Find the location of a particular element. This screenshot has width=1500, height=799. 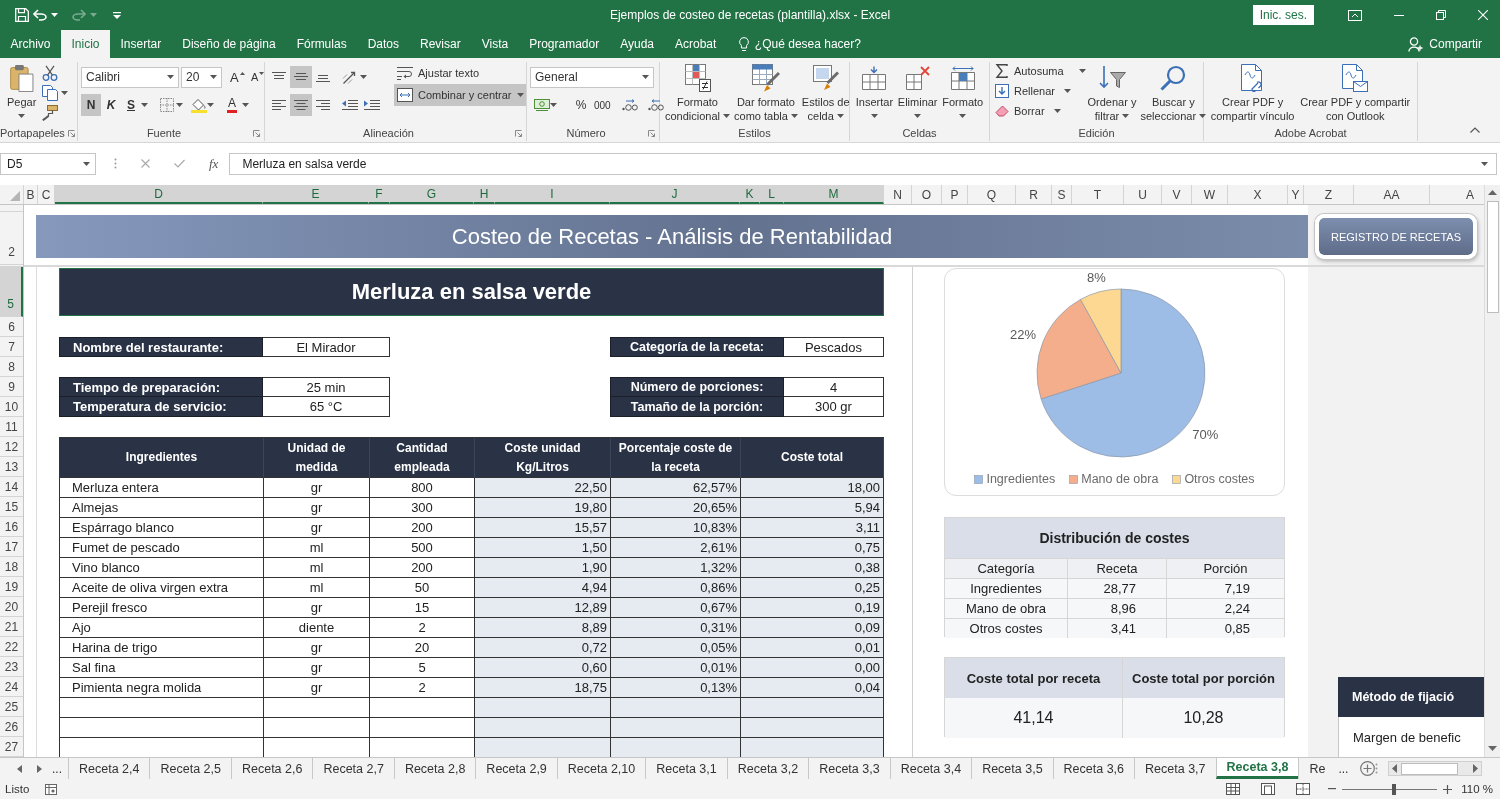

column-header: U is located at coordinates (1143, 194).